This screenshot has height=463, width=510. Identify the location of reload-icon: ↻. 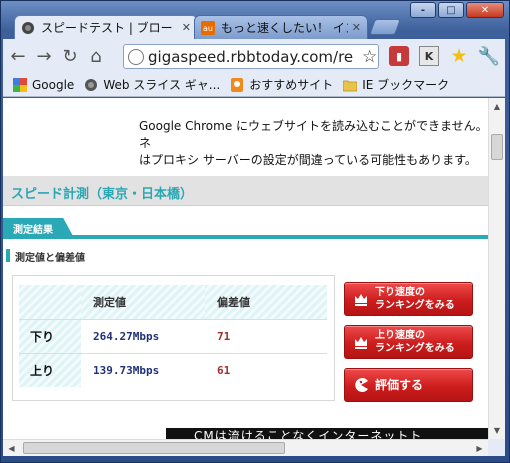
(70, 56).